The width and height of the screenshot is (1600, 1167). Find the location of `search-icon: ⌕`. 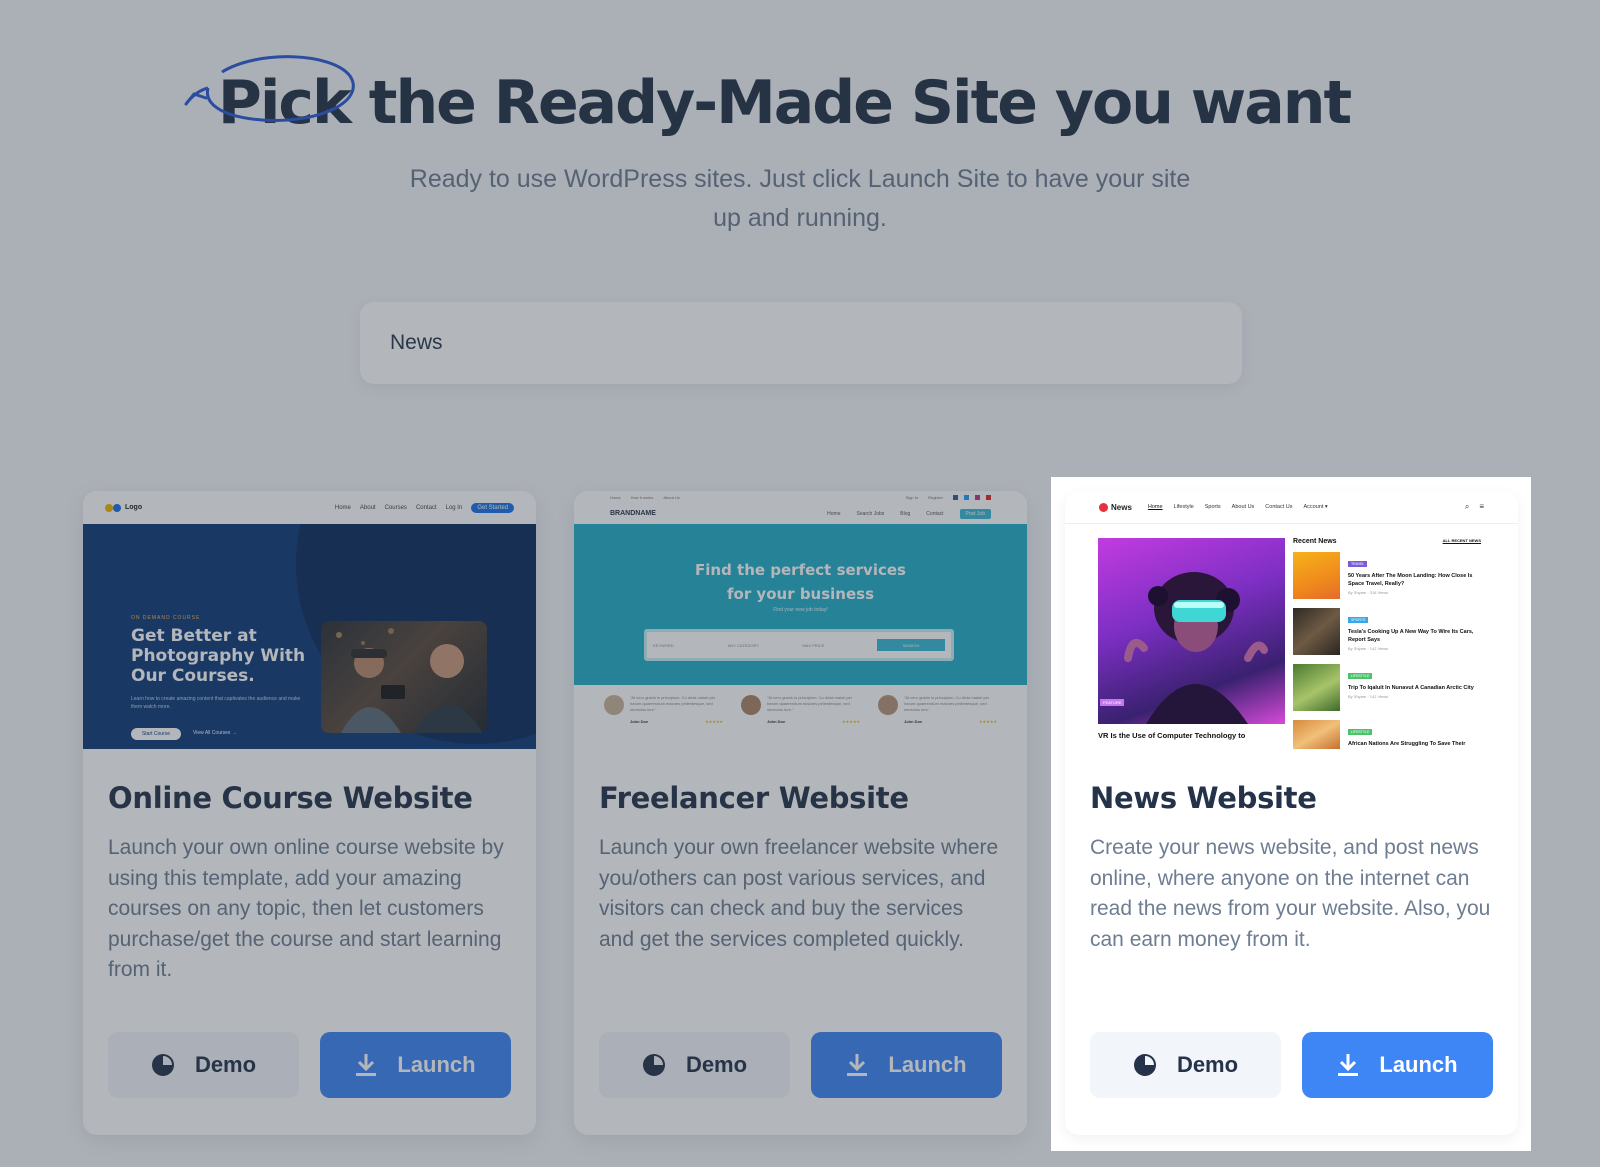

search-icon: ⌕ is located at coordinates (1467, 506).